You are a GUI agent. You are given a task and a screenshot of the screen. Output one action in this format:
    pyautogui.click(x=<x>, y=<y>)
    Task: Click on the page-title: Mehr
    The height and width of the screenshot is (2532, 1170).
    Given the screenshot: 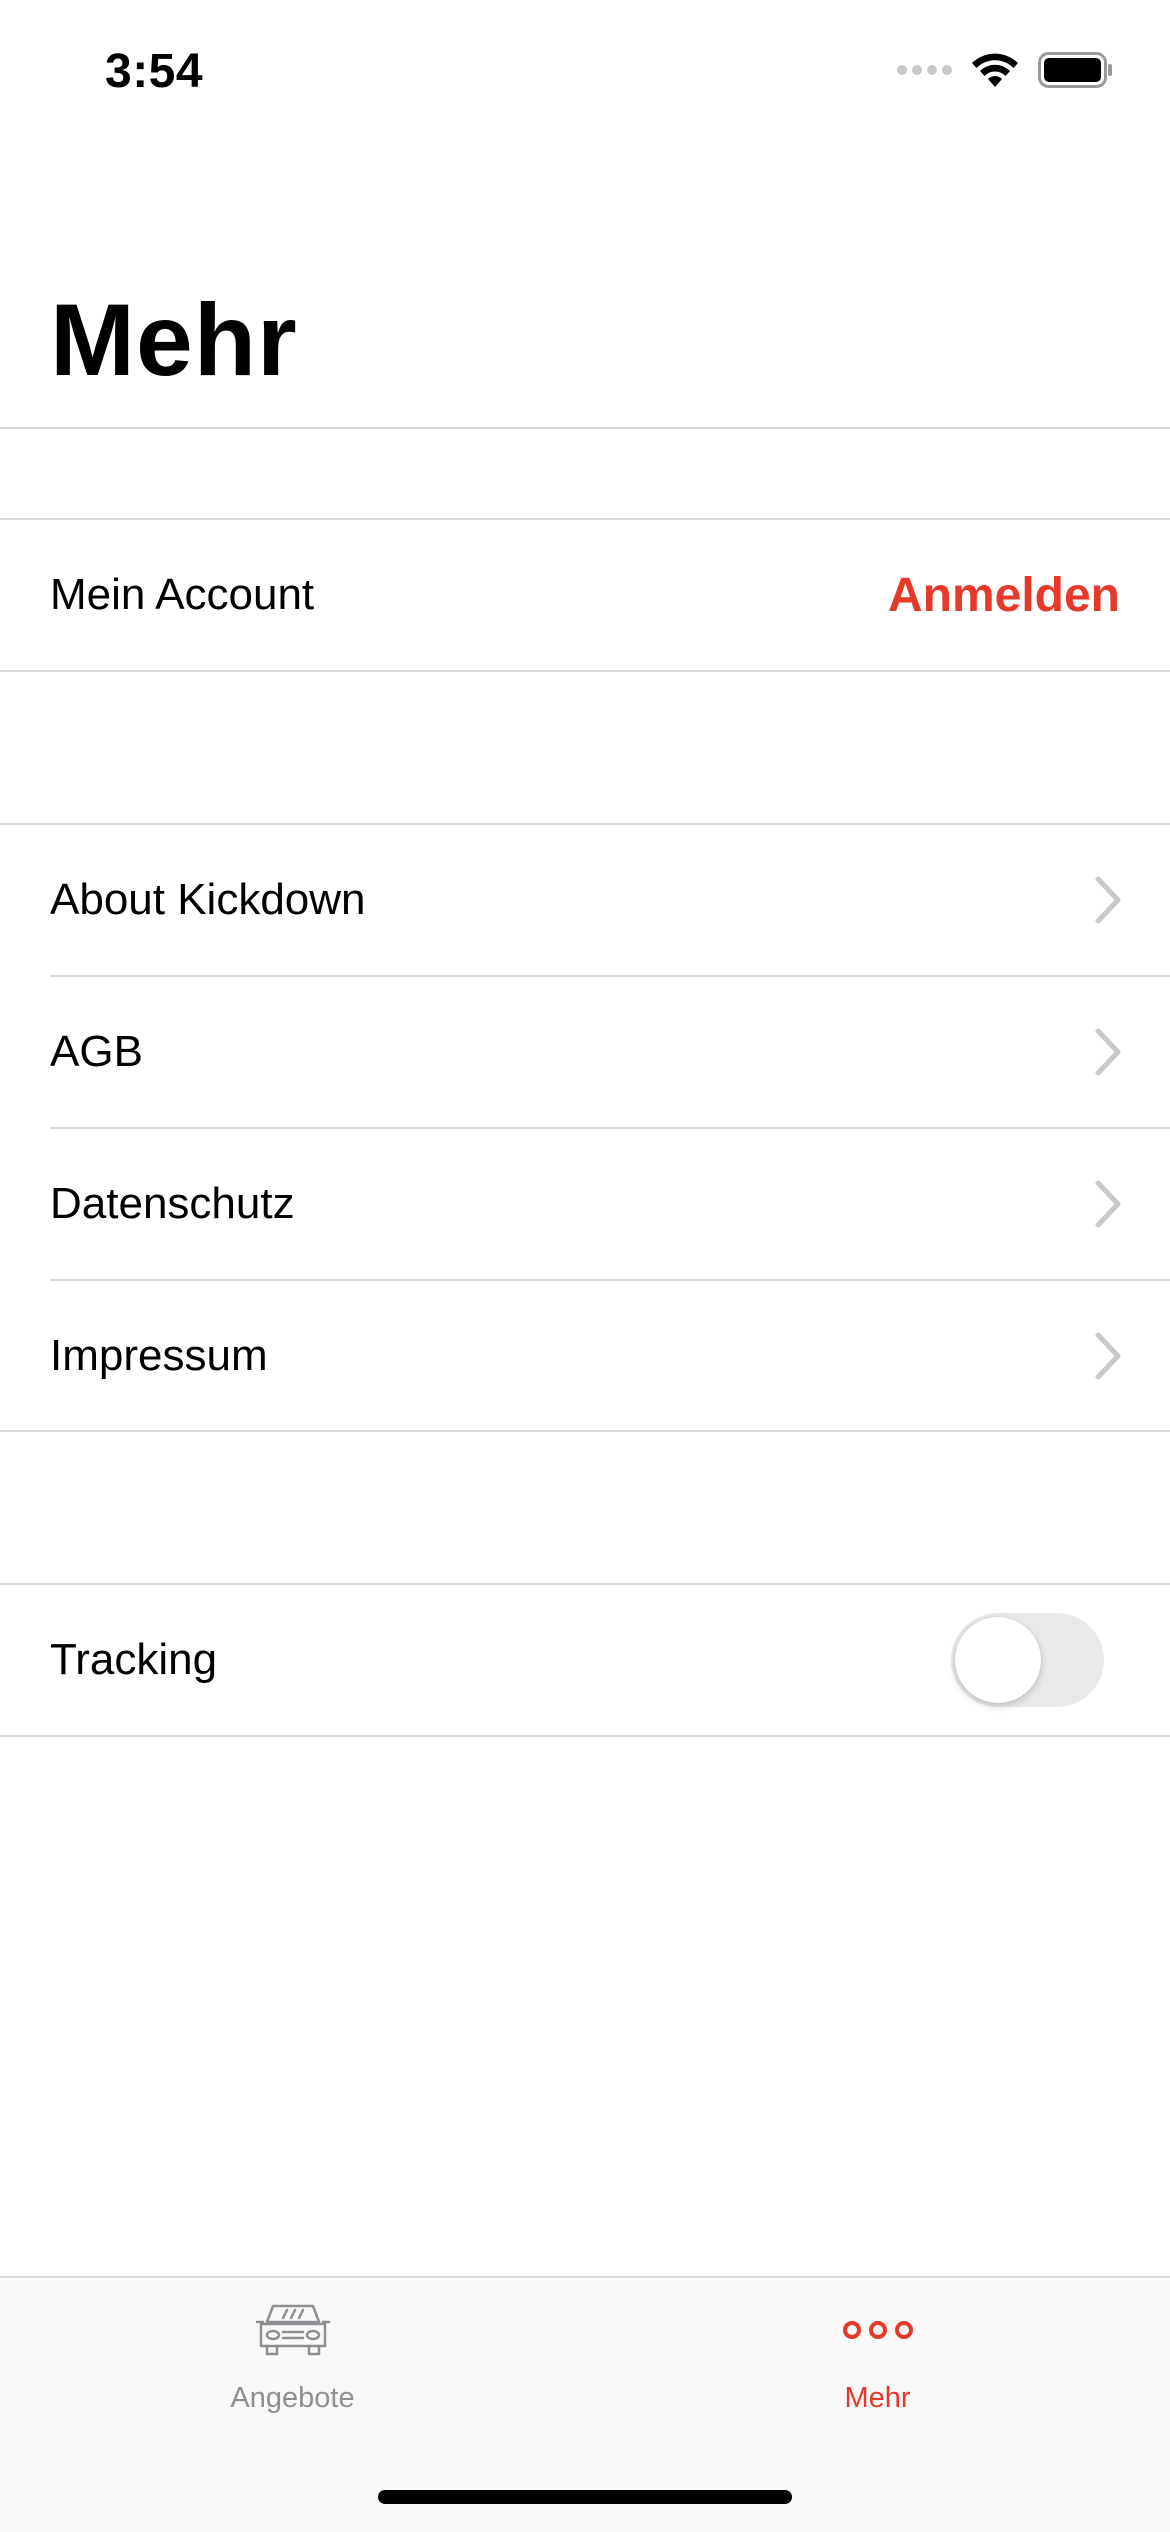 What is the action you would take?
    pyautogui.click(x=174, y=340)
    